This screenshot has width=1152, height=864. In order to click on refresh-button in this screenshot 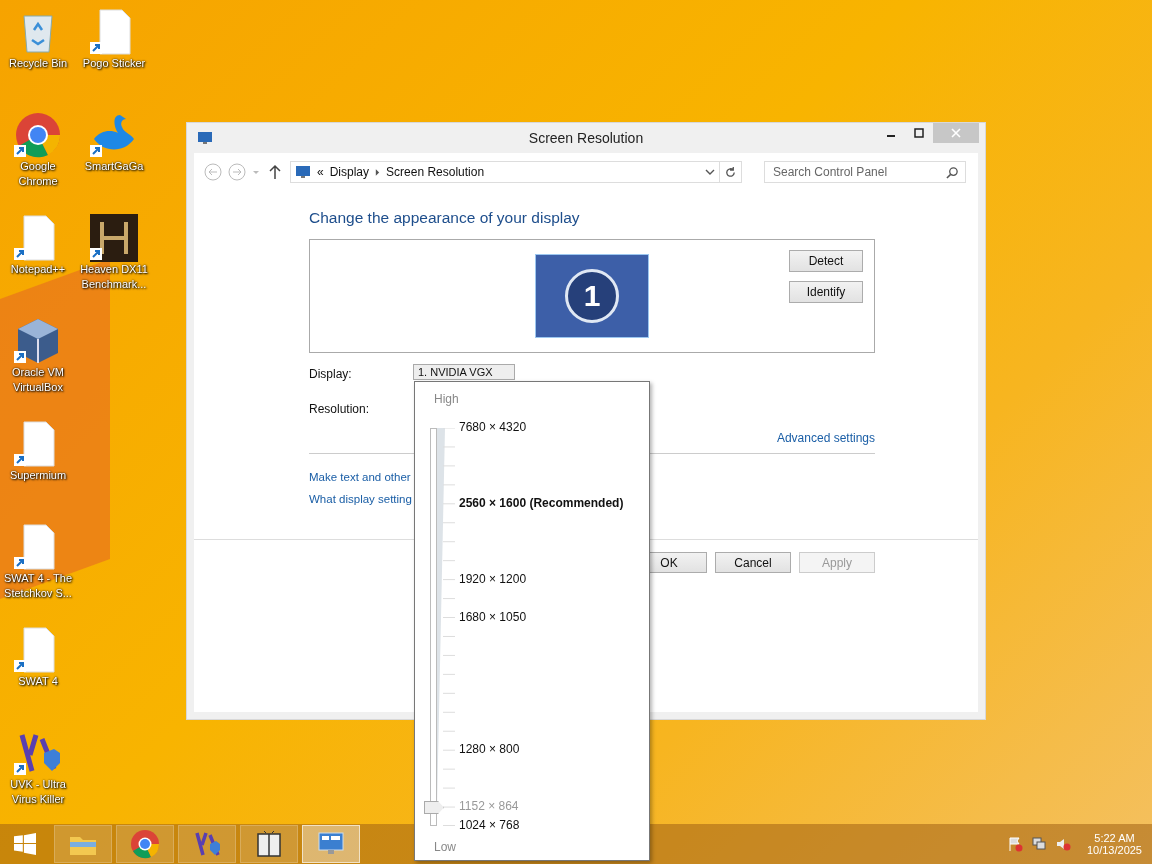, I will do `click(731, 172)`.